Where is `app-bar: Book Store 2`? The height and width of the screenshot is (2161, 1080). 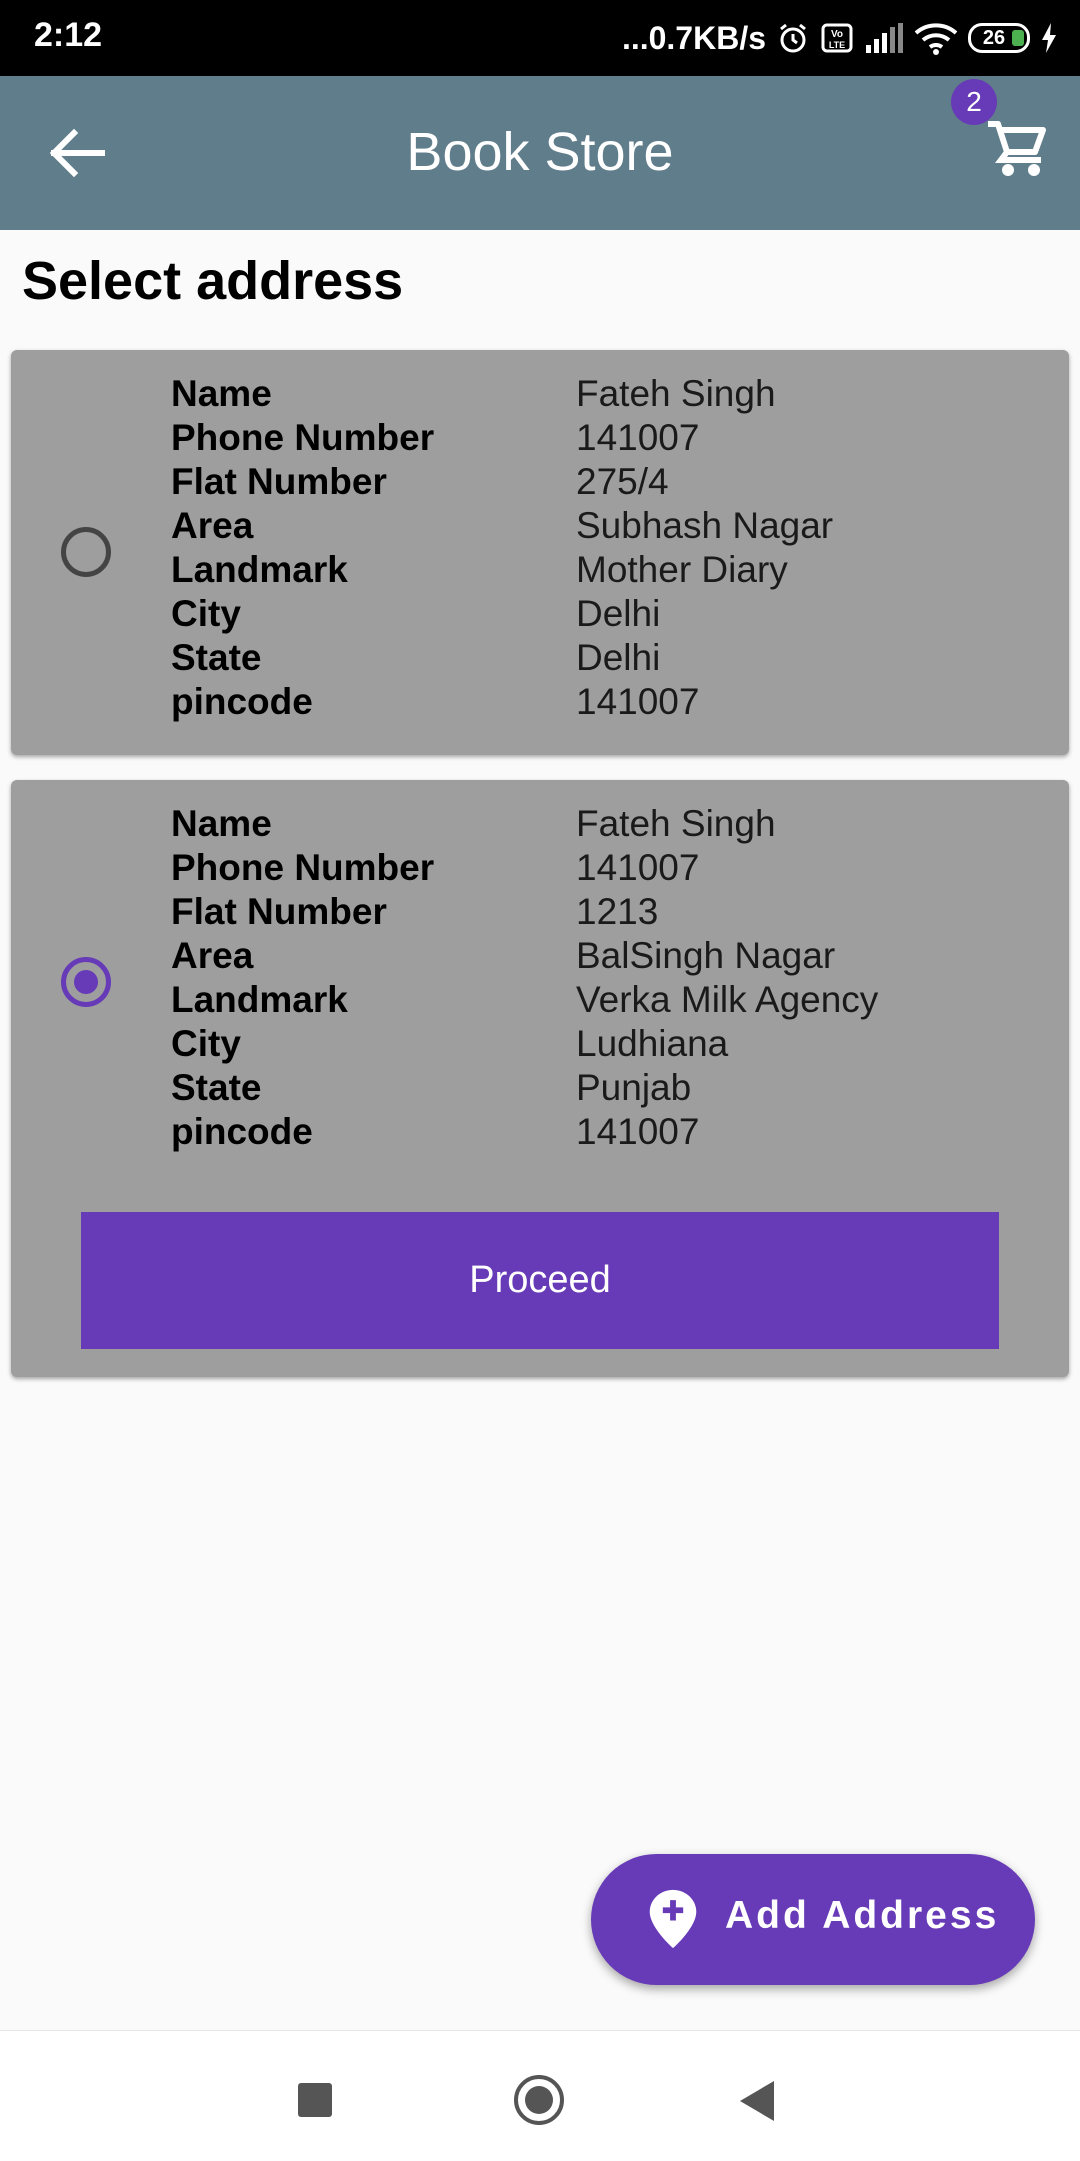 app-bar: Book Store 2 is located at coordinates (540, 153).